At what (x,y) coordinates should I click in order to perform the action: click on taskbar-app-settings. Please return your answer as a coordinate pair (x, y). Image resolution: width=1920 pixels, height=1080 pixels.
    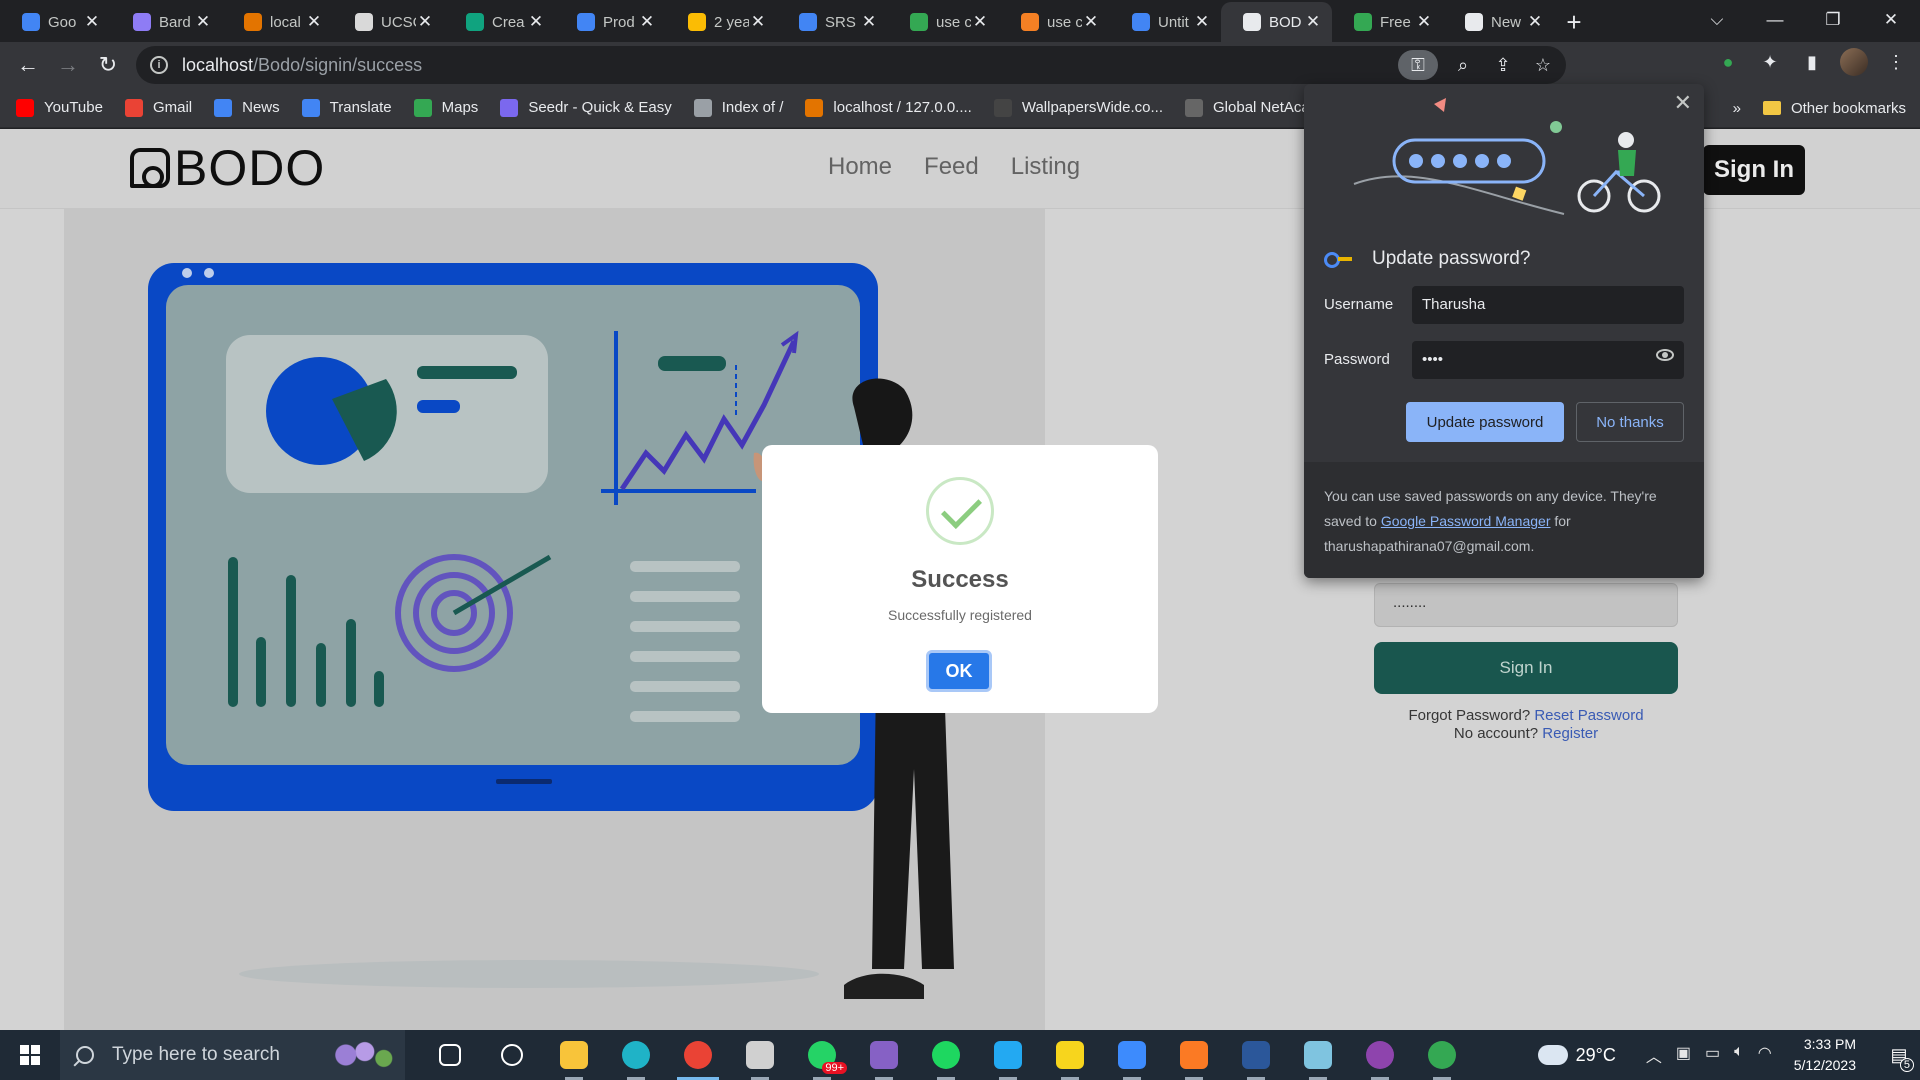
    Looking at the image, I should click on (512, 1055).